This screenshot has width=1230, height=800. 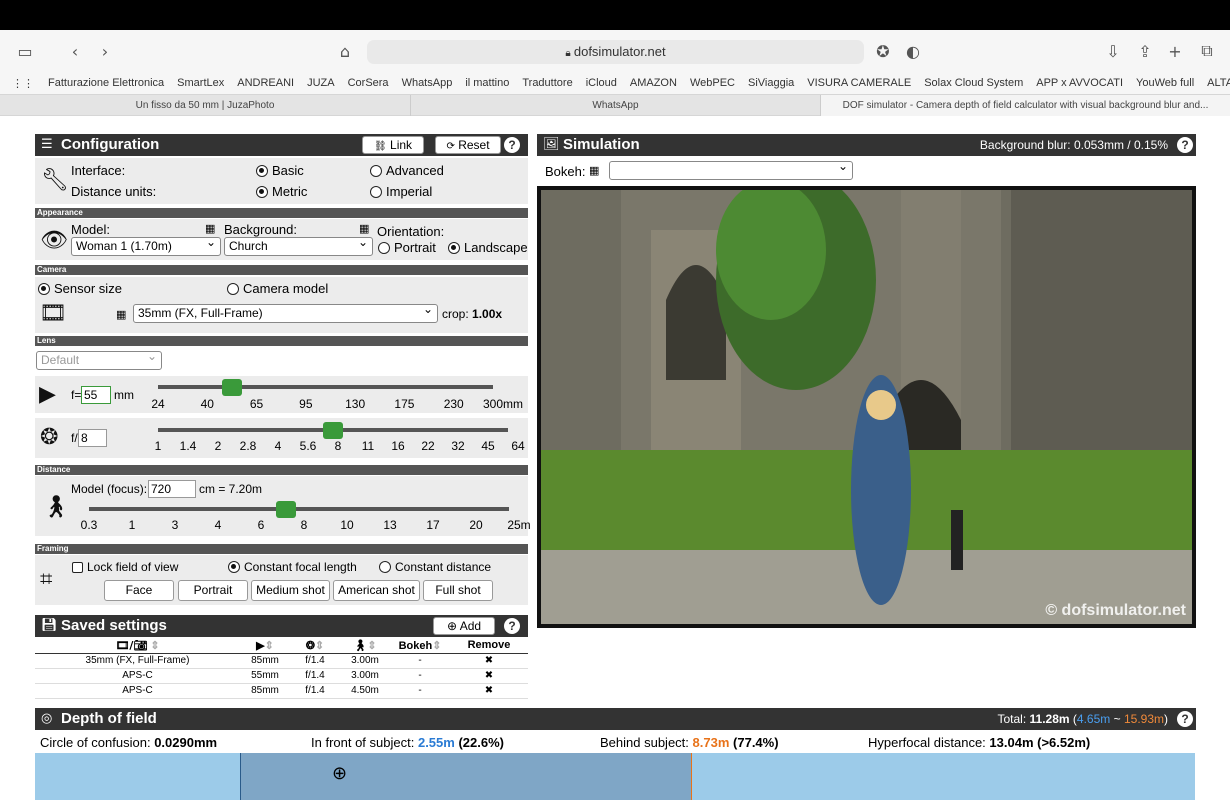 What do you see at coordinates (277, 288) in the screenshot?
I see `camera-model-radio: Camera model` at bounding box center [277, 288].